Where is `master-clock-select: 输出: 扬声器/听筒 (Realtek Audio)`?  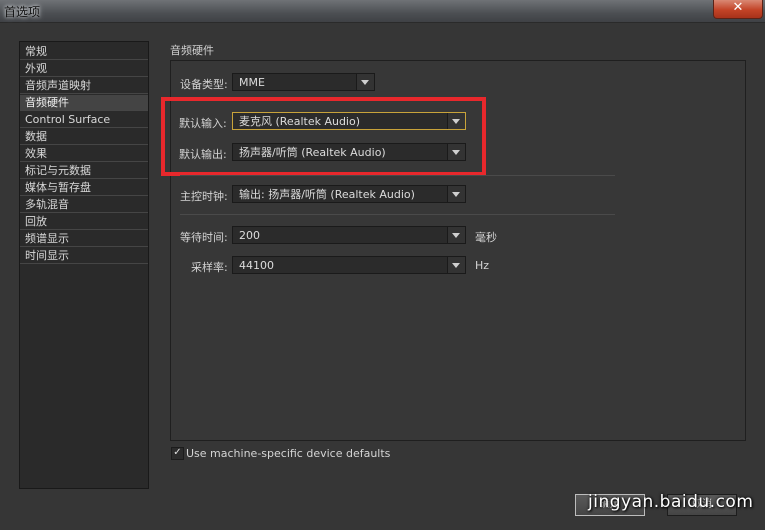
master-clock-select: 输出: 扬声器/听筒 (Realtek Audio) is located at coordinates (349, 194).